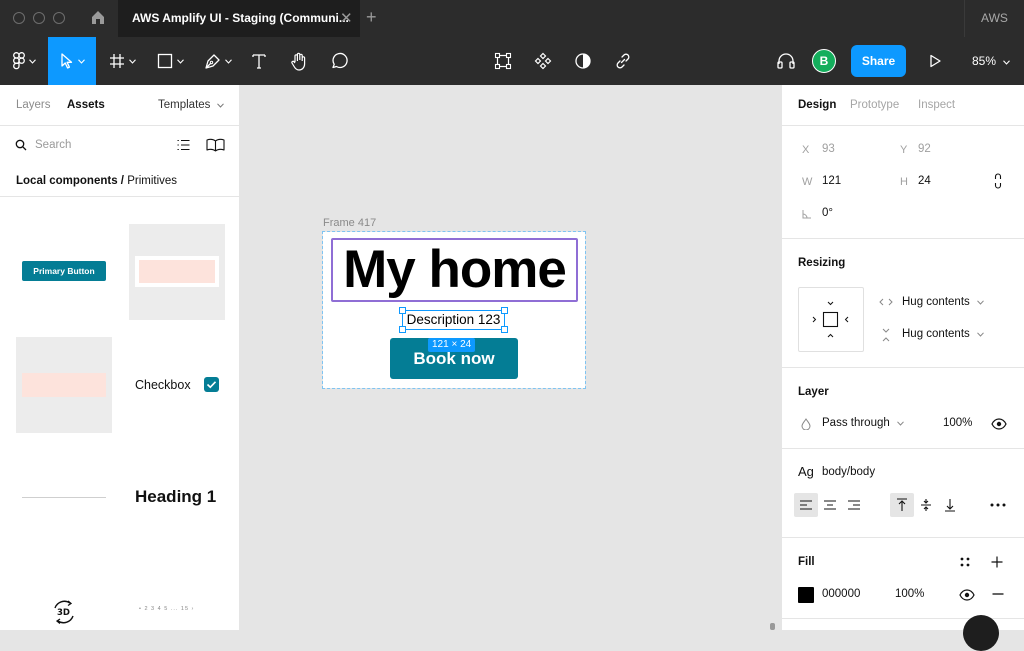 Image resolution: width=1024 pixels, height=651 pixels. What do you see at coordinates (402, 310) in the screenshot?
I see `resize-handle-top-left` at bounding box center [402, 310].